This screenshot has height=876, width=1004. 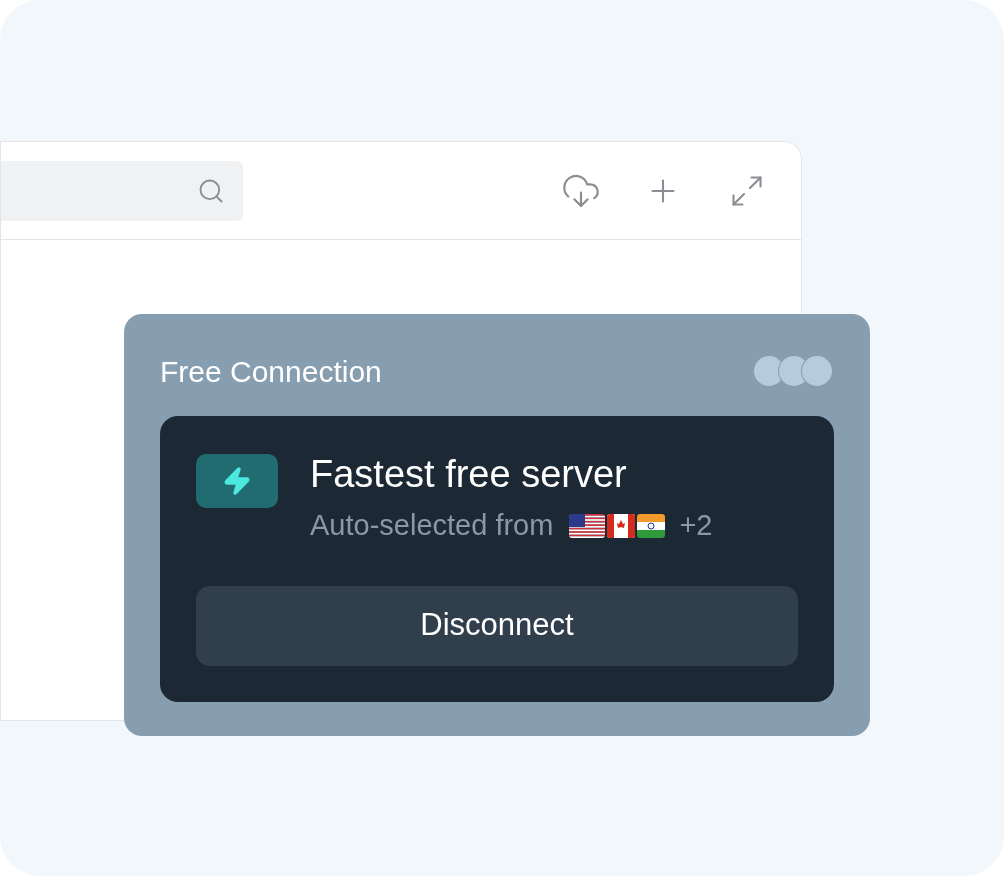 What do you see at coordinates (122, 190) in the screenshot?
I see `search-field` at bounding box center [122, 190].